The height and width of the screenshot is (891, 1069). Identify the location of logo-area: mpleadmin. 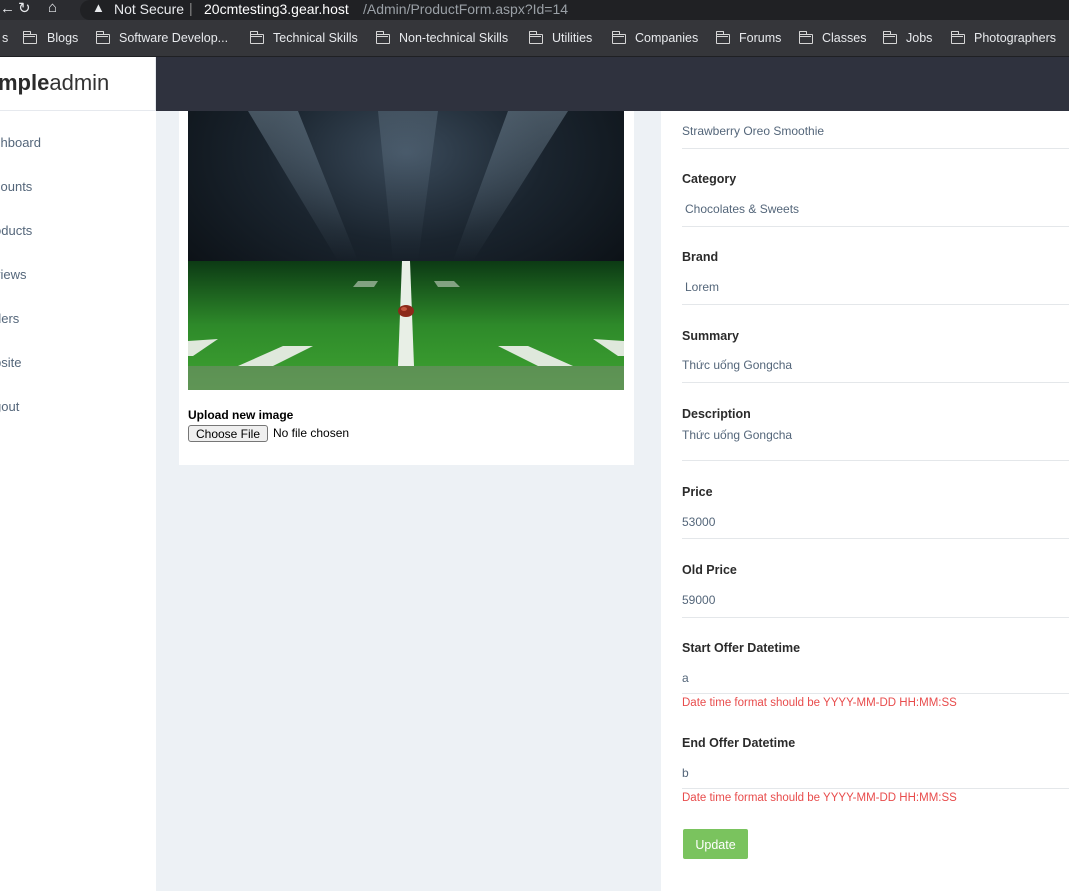
(78, 84).